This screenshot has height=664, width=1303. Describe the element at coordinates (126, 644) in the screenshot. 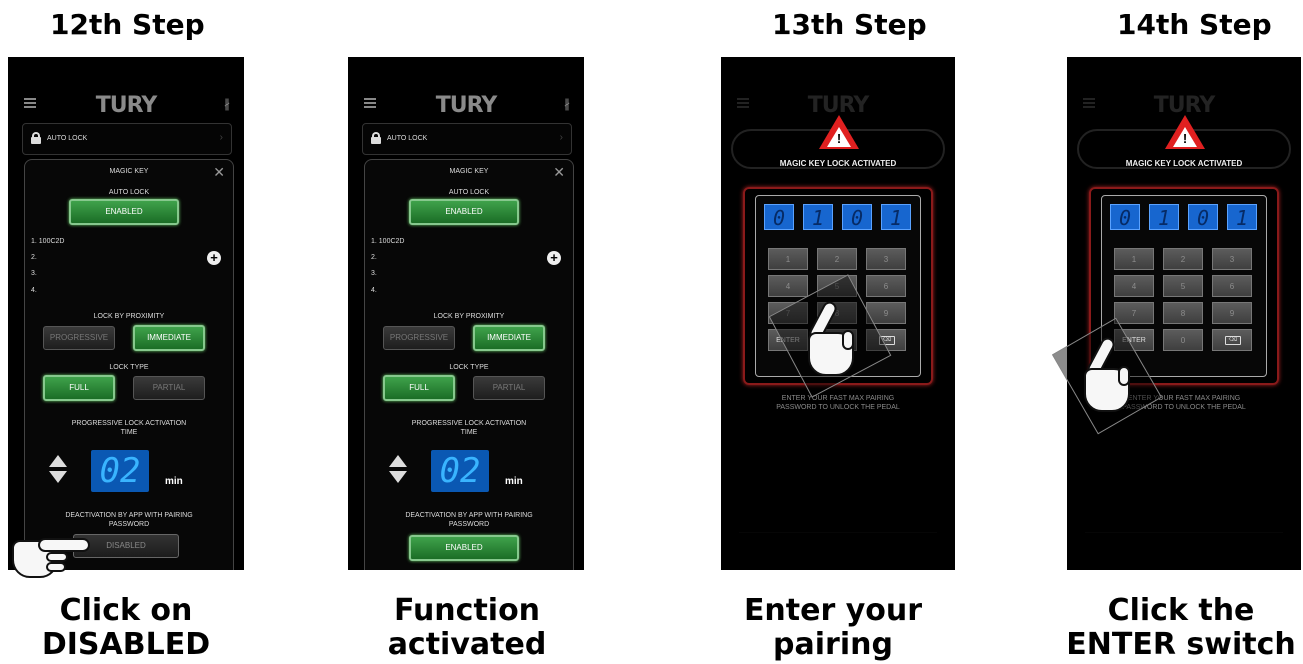

I see `caption-line: DISABLED` at that location.